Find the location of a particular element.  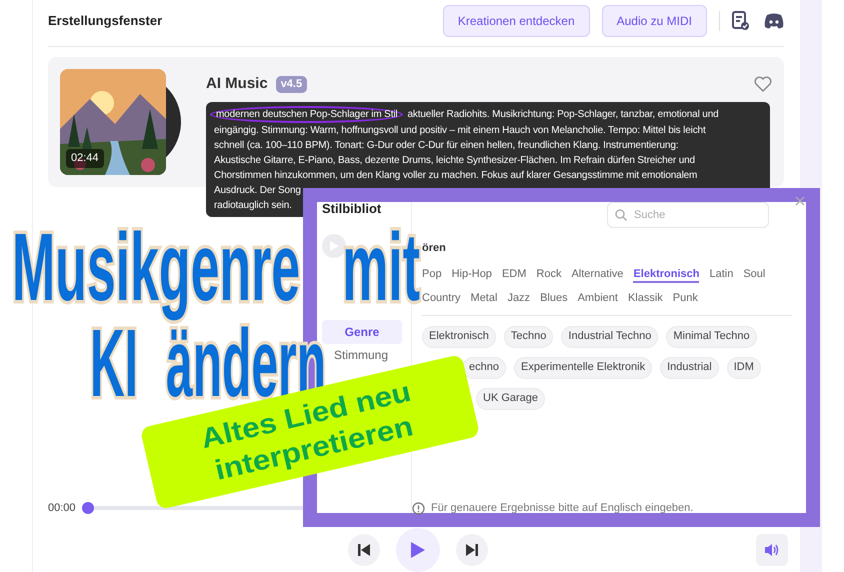

style-chip: Experimentelle Elektronik is located at coordinates (583, 367).